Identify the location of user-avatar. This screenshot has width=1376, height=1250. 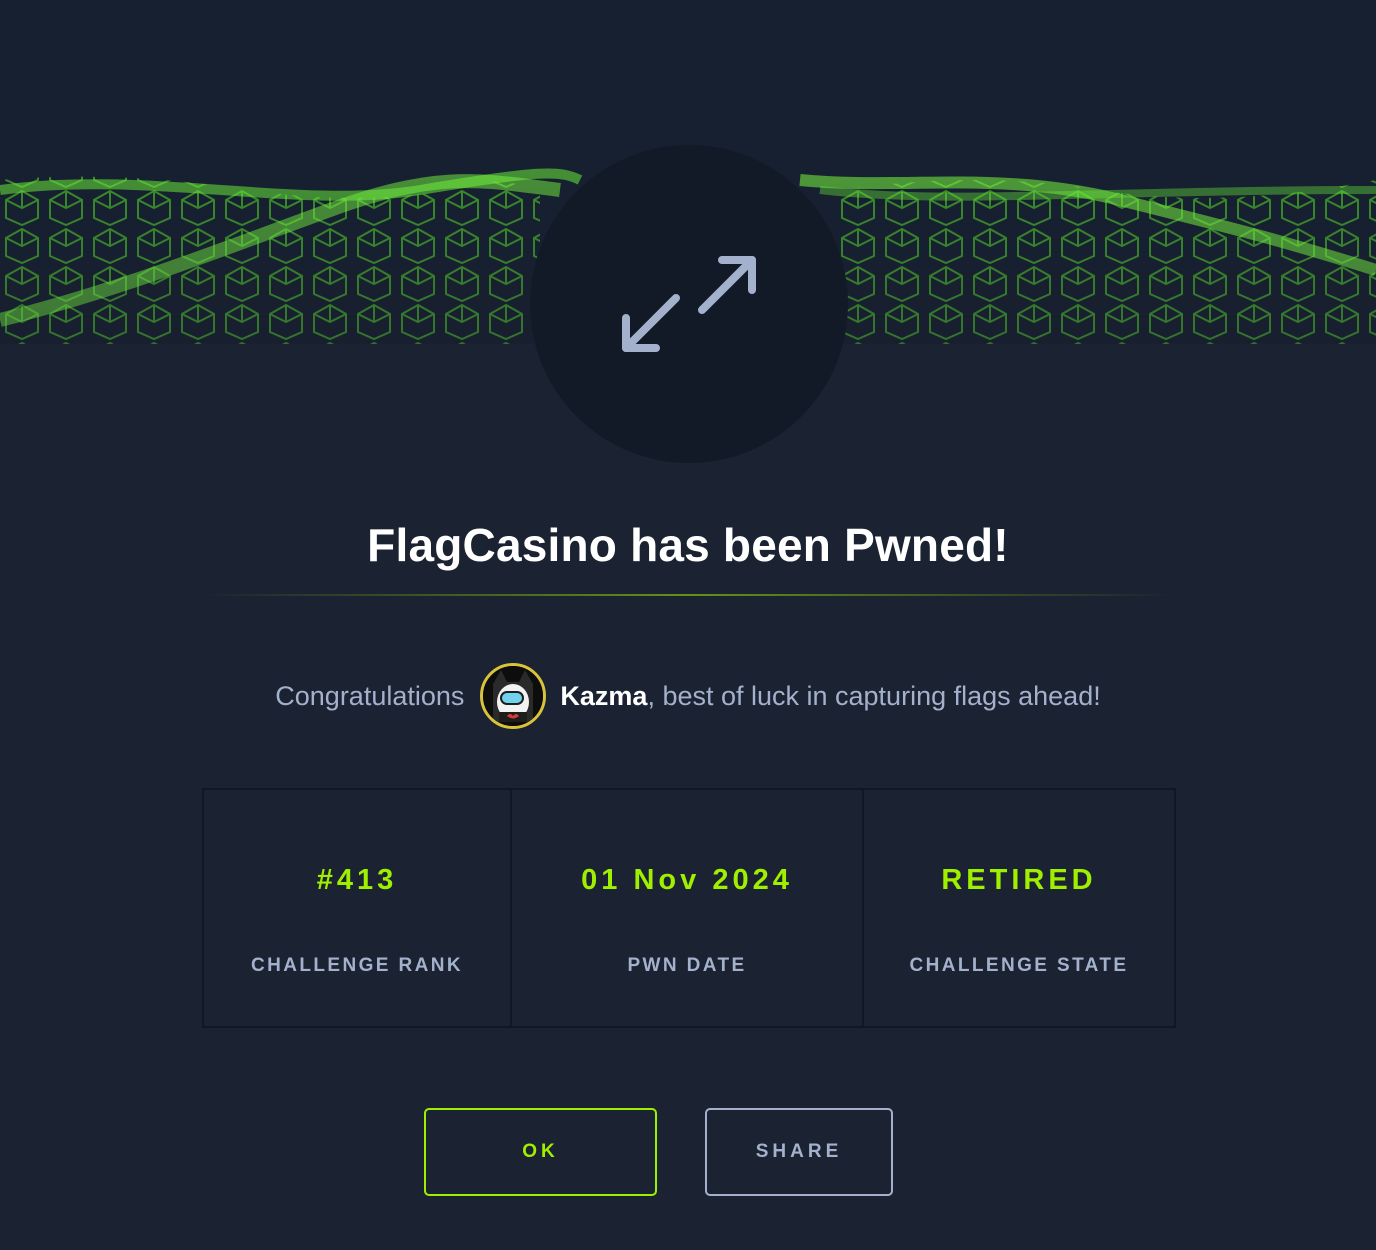
(513, 696).